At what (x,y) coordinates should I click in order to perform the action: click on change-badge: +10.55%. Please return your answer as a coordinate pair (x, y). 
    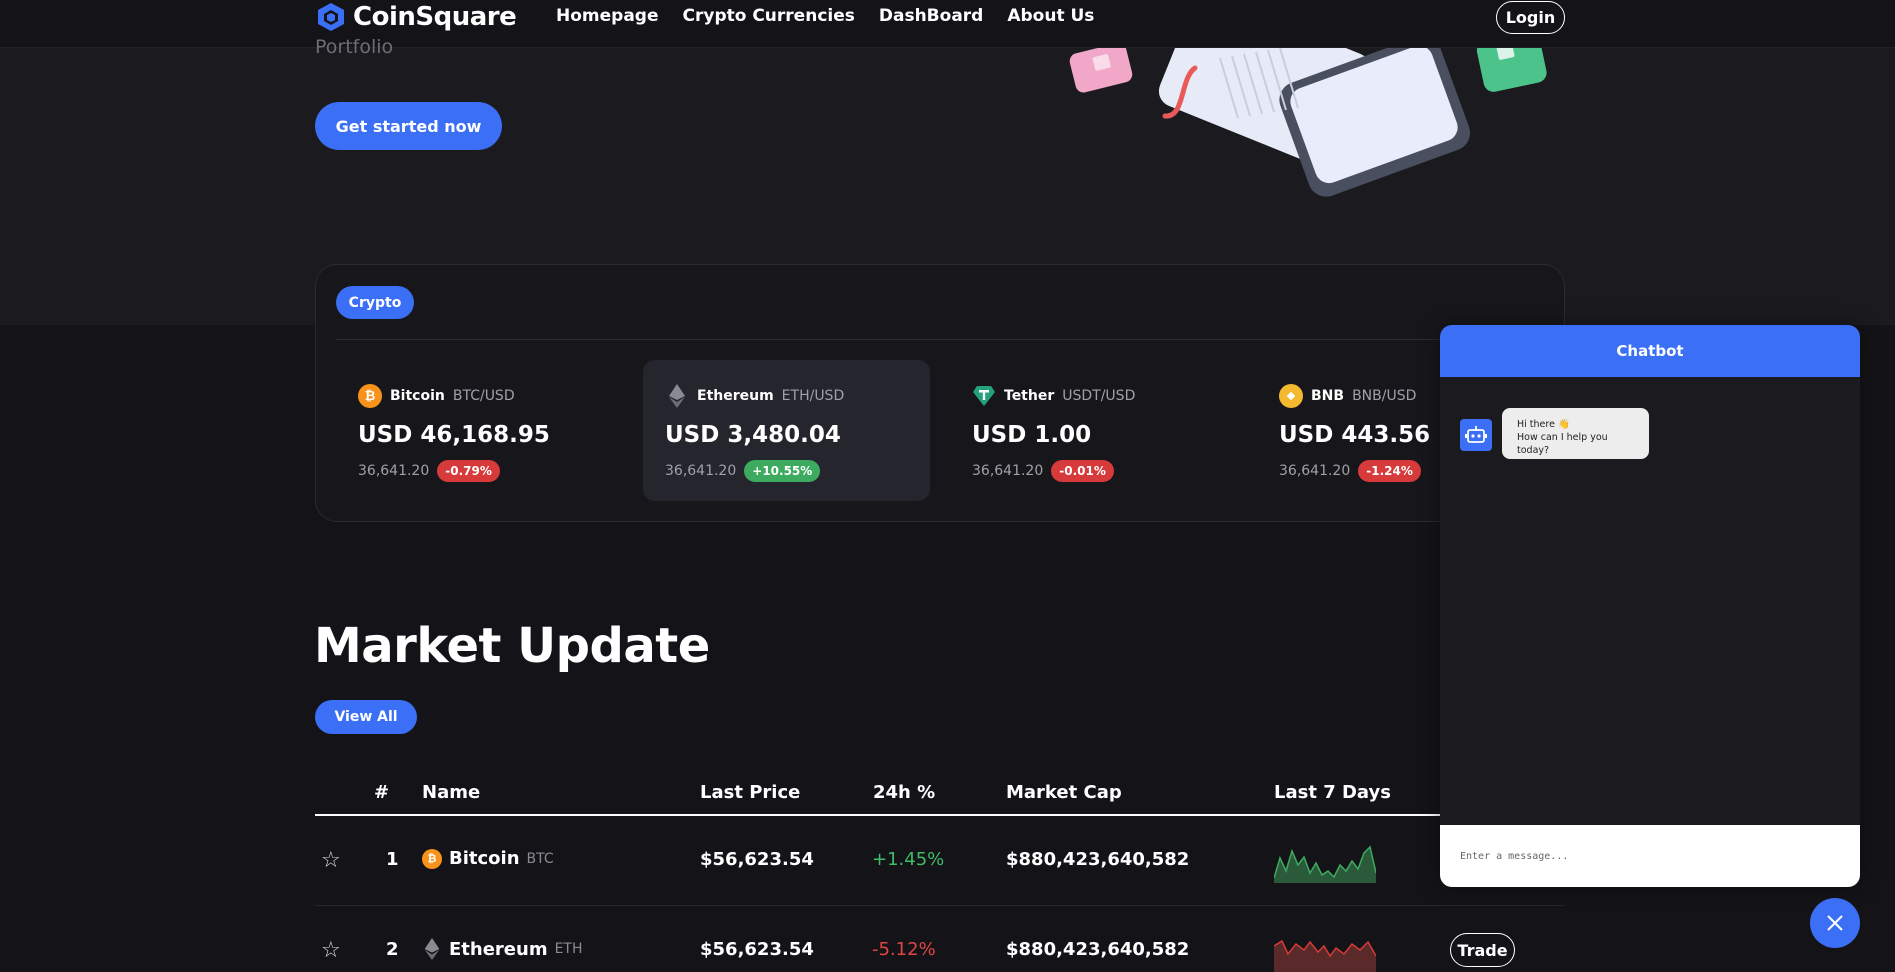
    Looking at the image, I should click on (782, 471).